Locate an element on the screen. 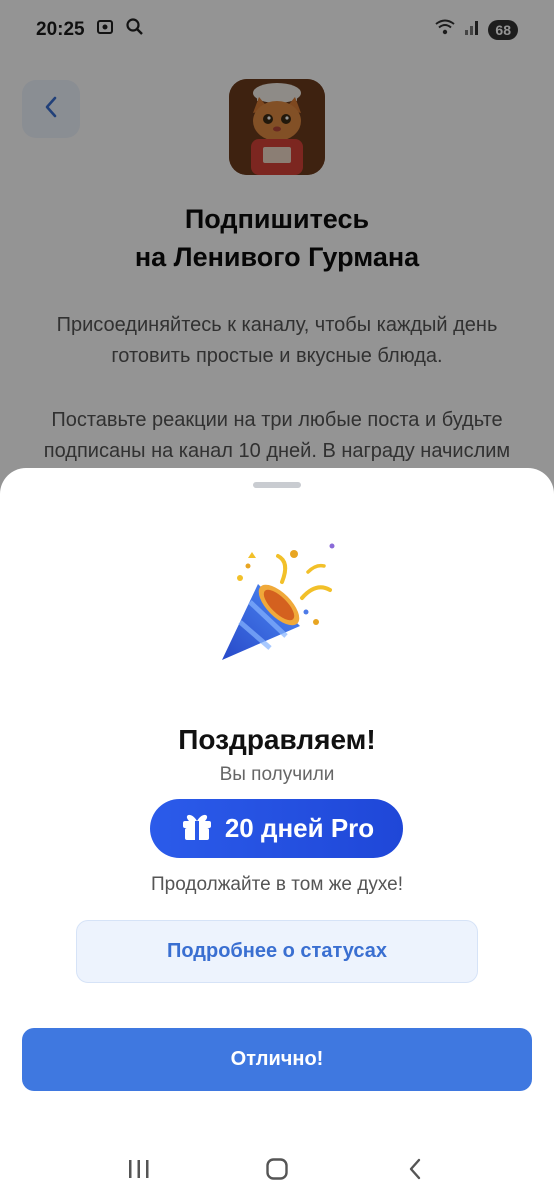  home-icon is located at coordinates (277, 1169).